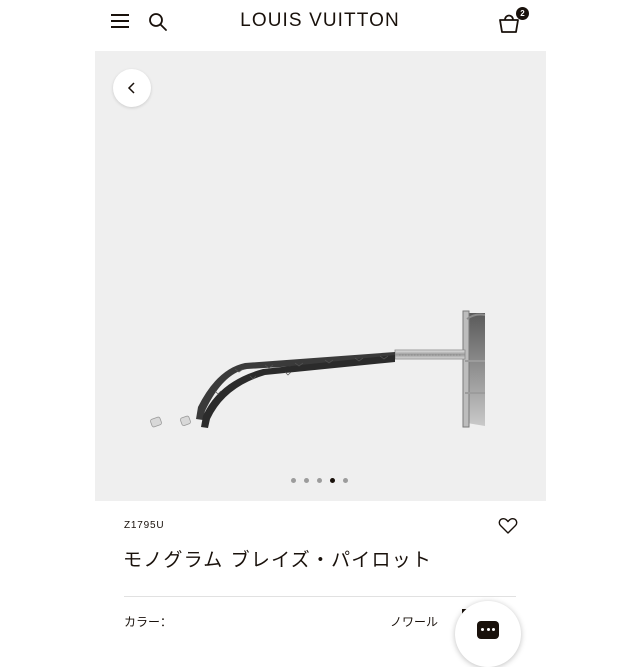  I want to click on chat-button, so click(488, 634).